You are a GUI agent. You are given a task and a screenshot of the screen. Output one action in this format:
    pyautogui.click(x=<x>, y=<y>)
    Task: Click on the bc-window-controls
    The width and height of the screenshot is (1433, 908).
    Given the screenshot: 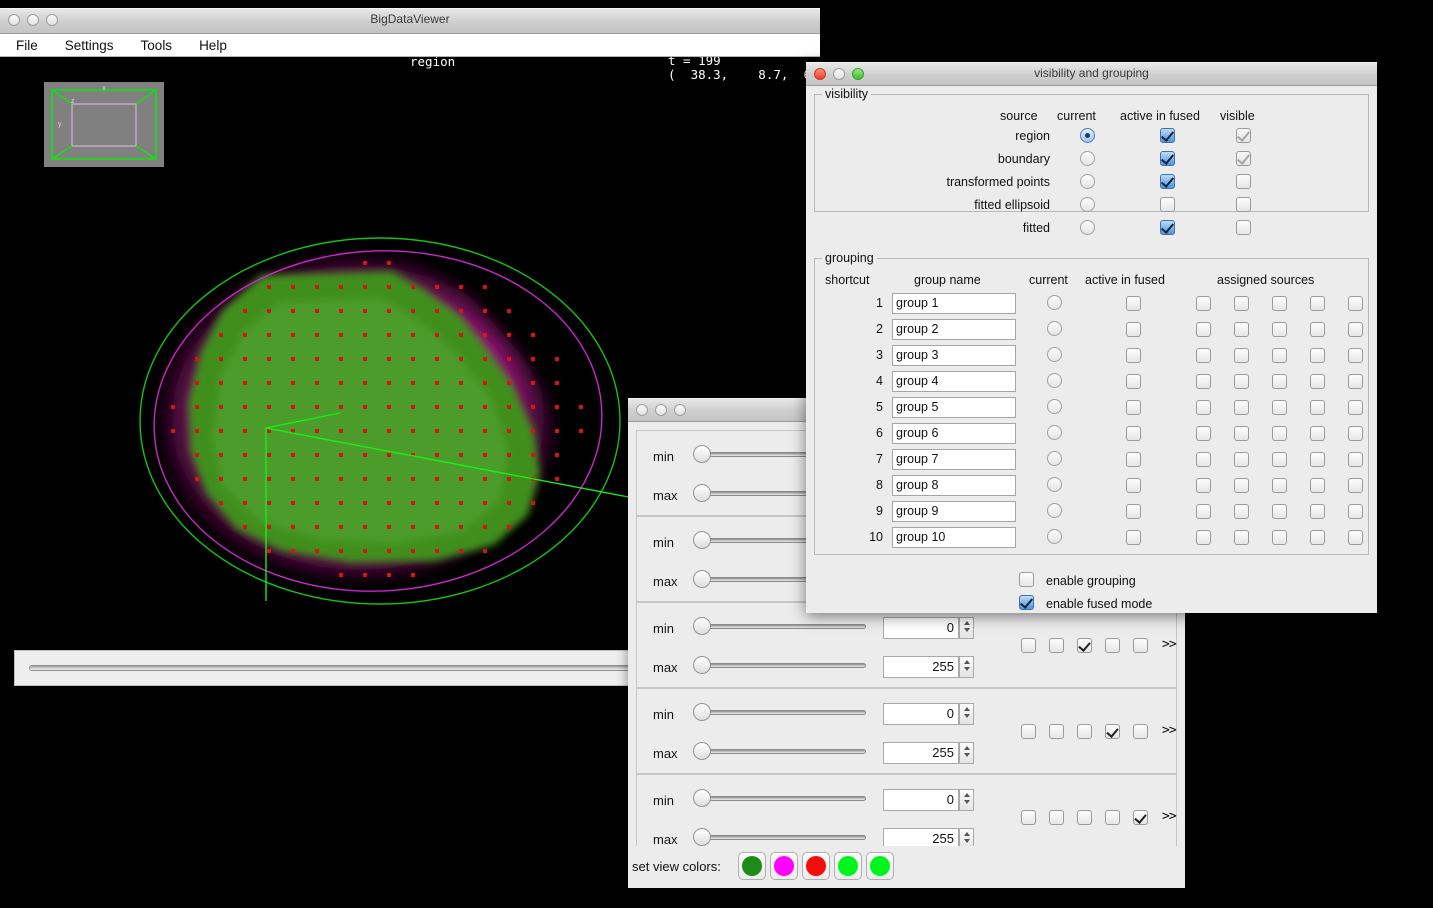 What is the action you would take?
    pyautogui.click(x=661, y=410)
    